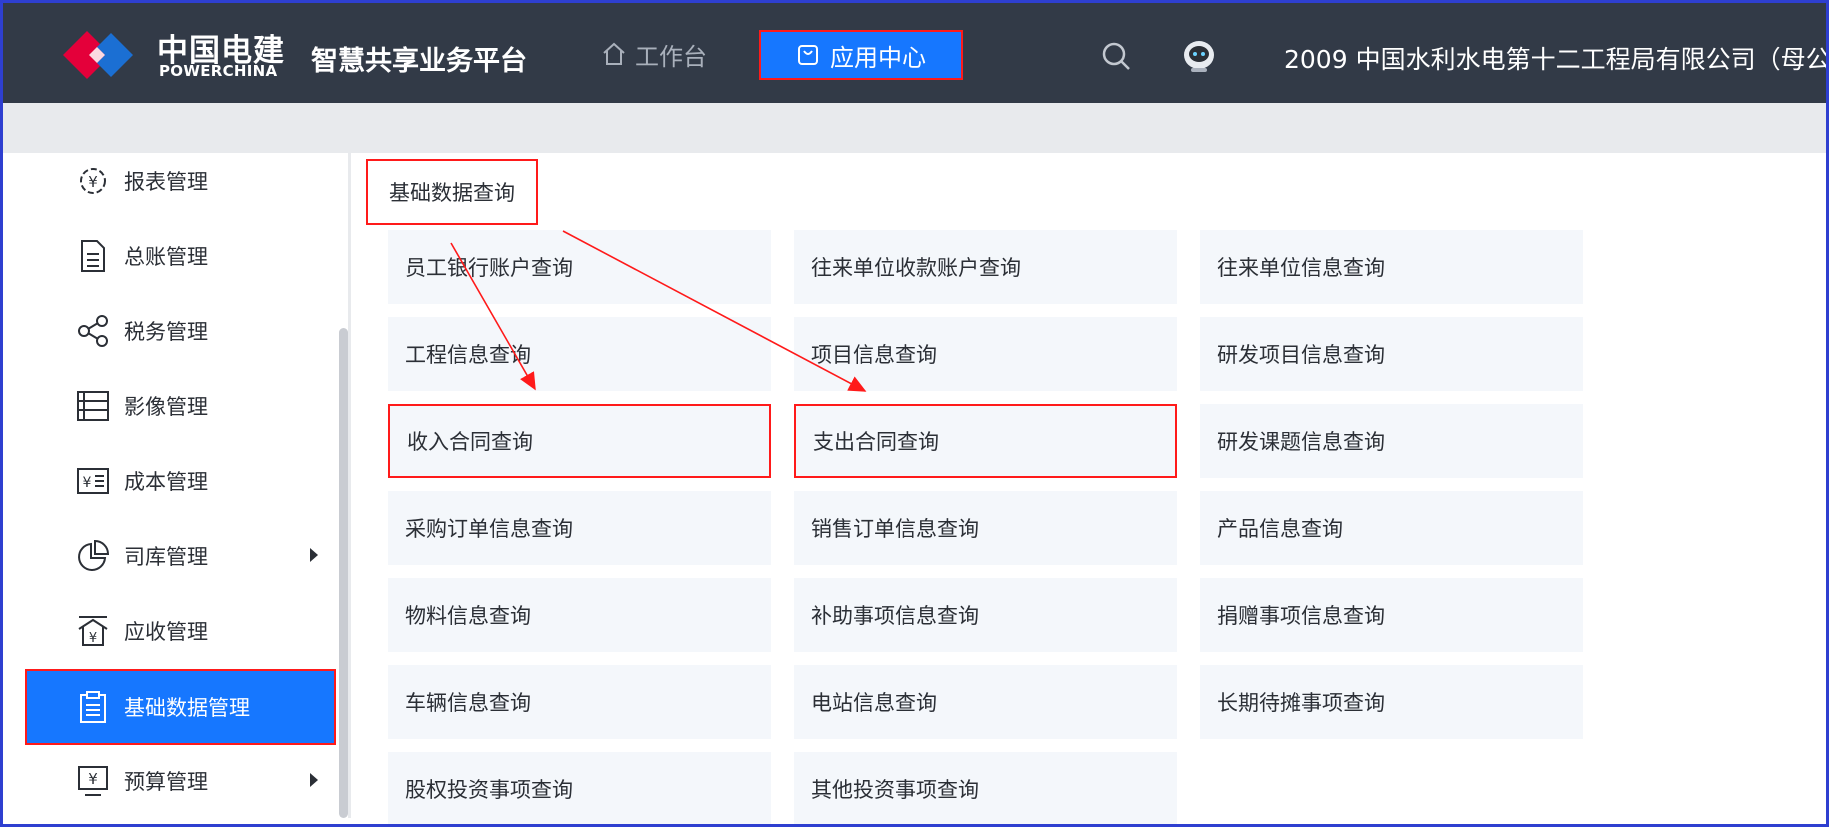 This screenshot has width=1829, height=827. What do you see at coordinates (874, 703) in the screenshot?
I see `query-card-label: 电站信息查询` at bounding box center [874, 703].